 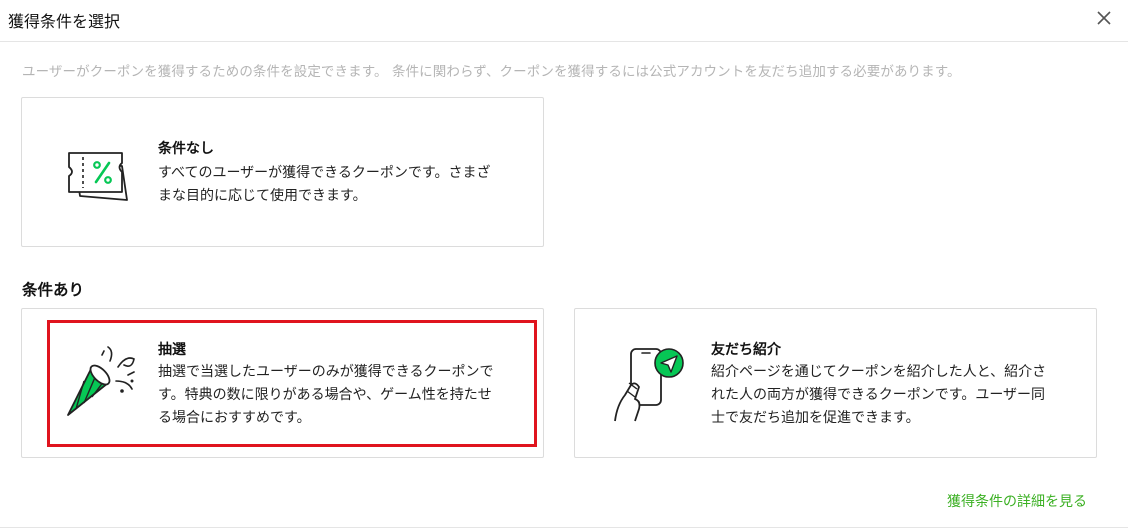 I want to click on option-title: 抽選, so click(x=172, y=350).